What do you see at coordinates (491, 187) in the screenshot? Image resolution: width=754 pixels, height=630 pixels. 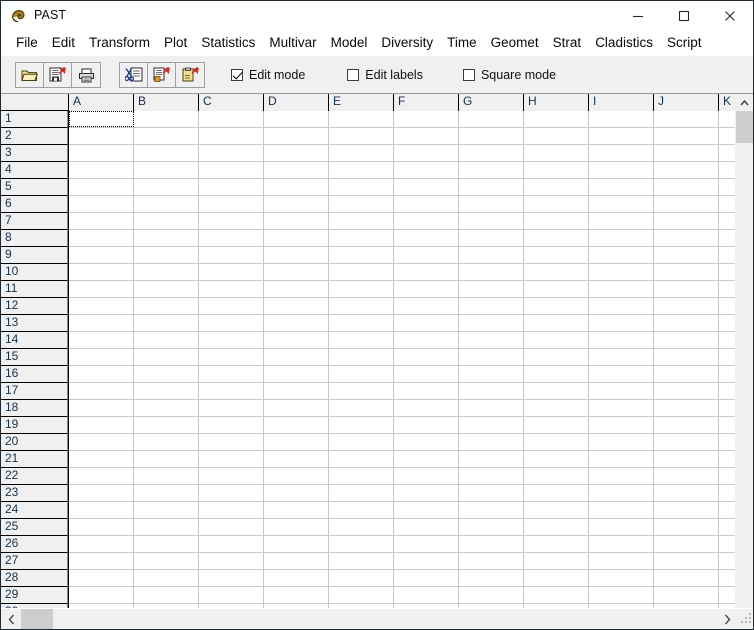 I see `cell-g5` at bounding box center [491, 187].